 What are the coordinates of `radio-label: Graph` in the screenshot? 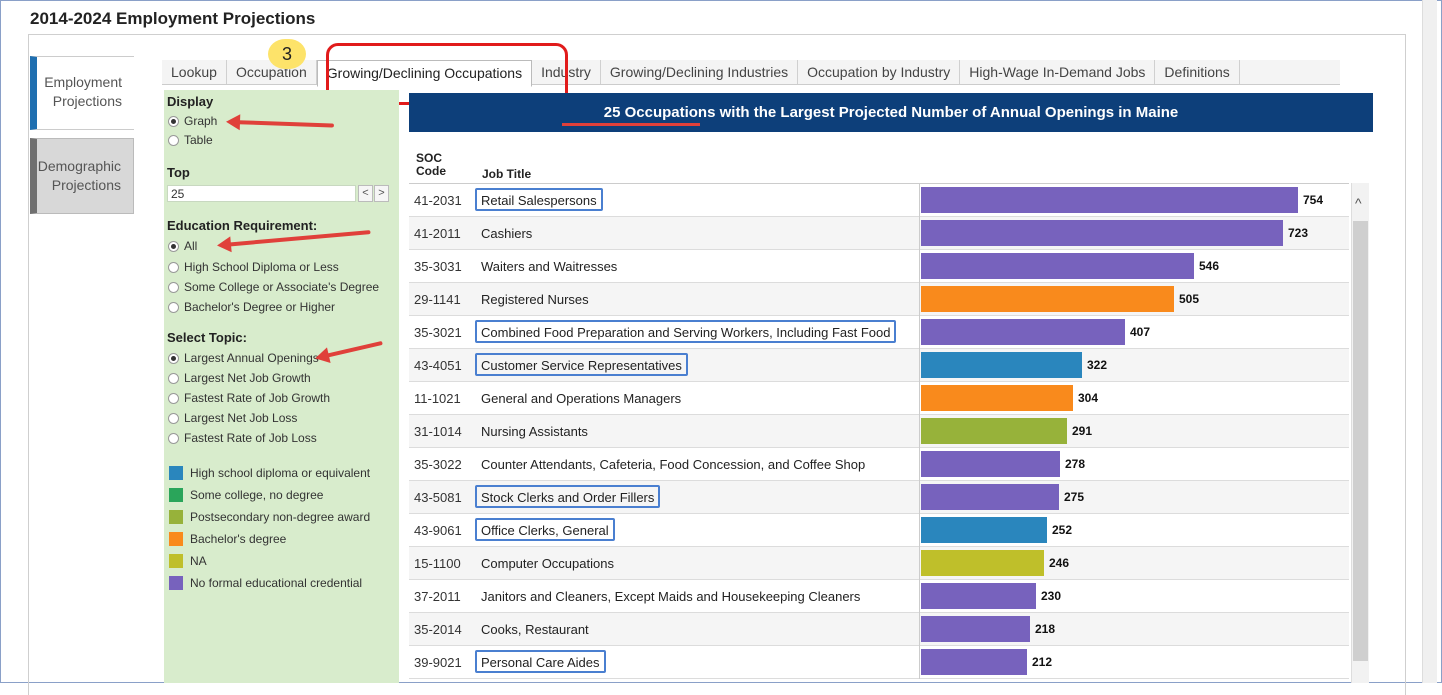 It's located at (201, 121).